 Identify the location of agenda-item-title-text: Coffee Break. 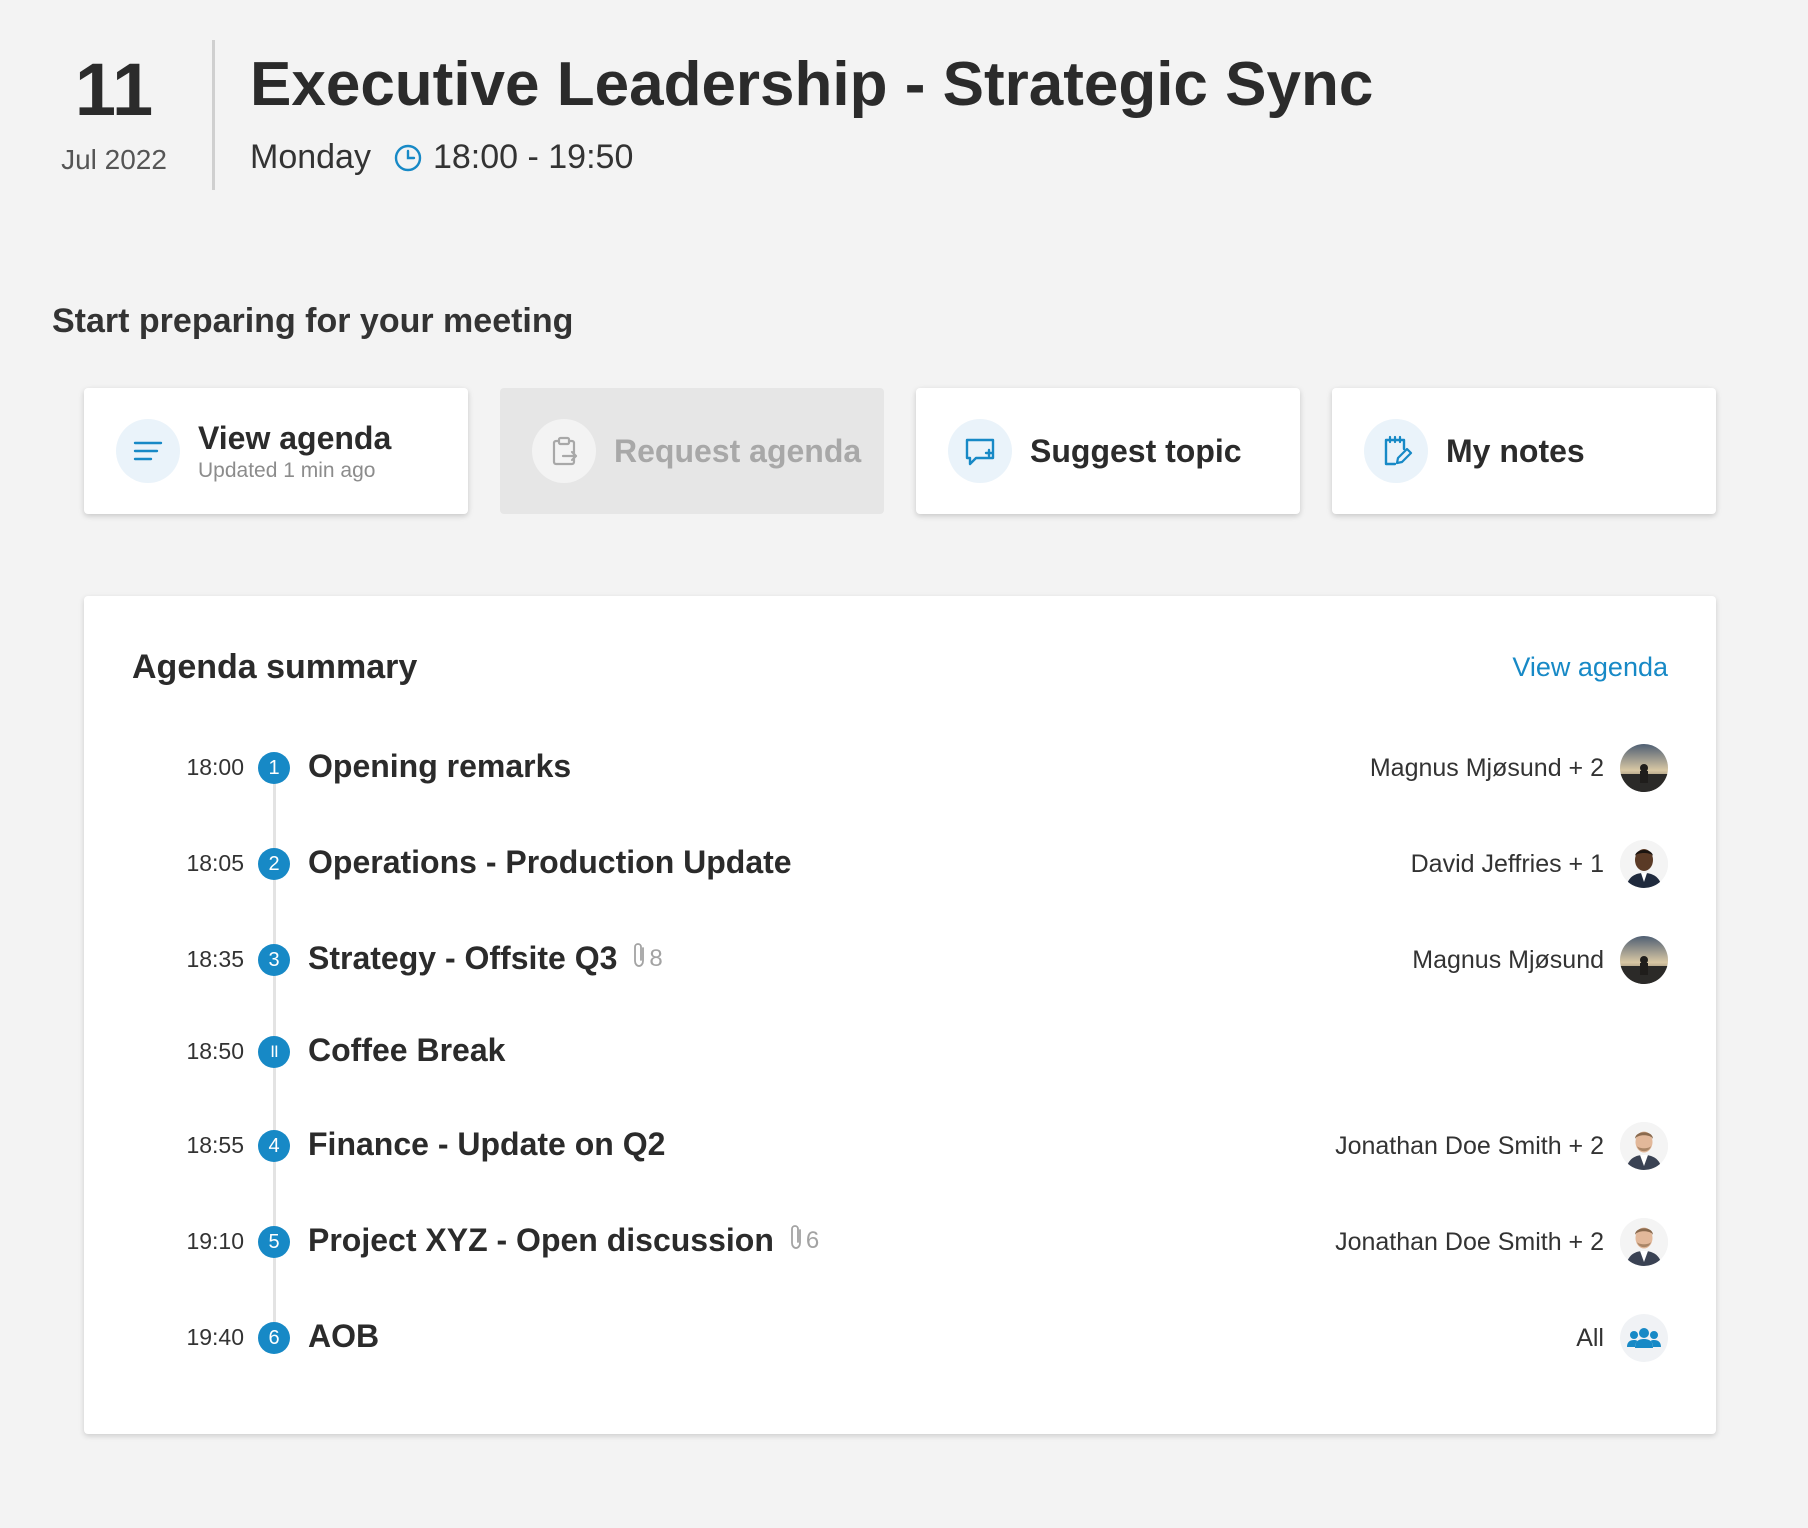
(407, 1050).